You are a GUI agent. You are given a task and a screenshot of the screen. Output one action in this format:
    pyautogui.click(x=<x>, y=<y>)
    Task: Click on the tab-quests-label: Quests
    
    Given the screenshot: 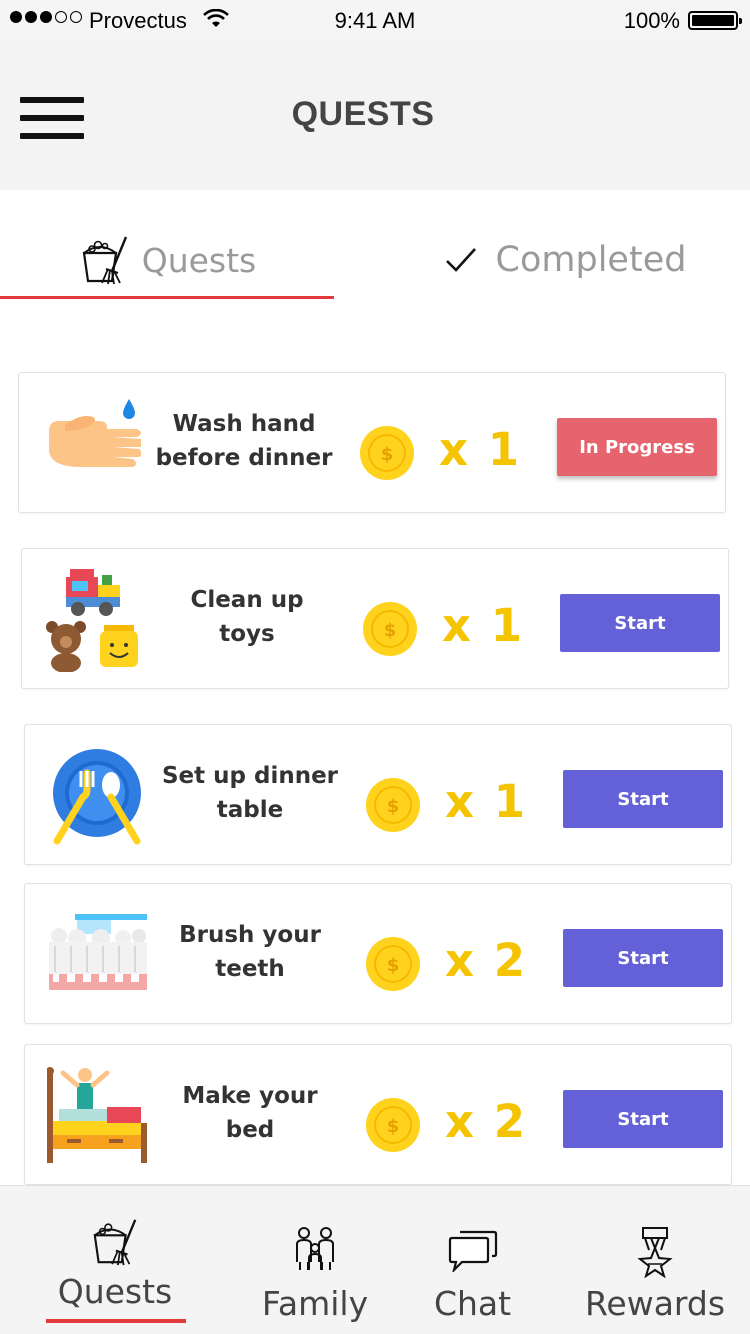 What is the action you would take?
    pyautogui.click(x=199, y=260)
    